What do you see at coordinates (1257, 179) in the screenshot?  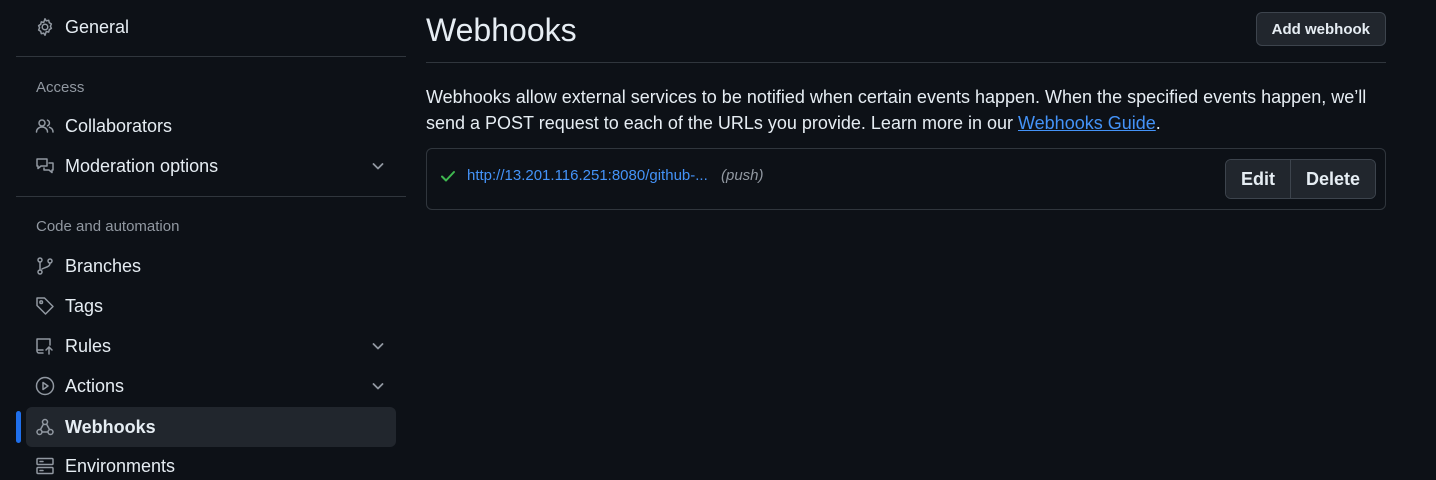 I see `edit-button: Edit` at bounding box center [1257, 179].